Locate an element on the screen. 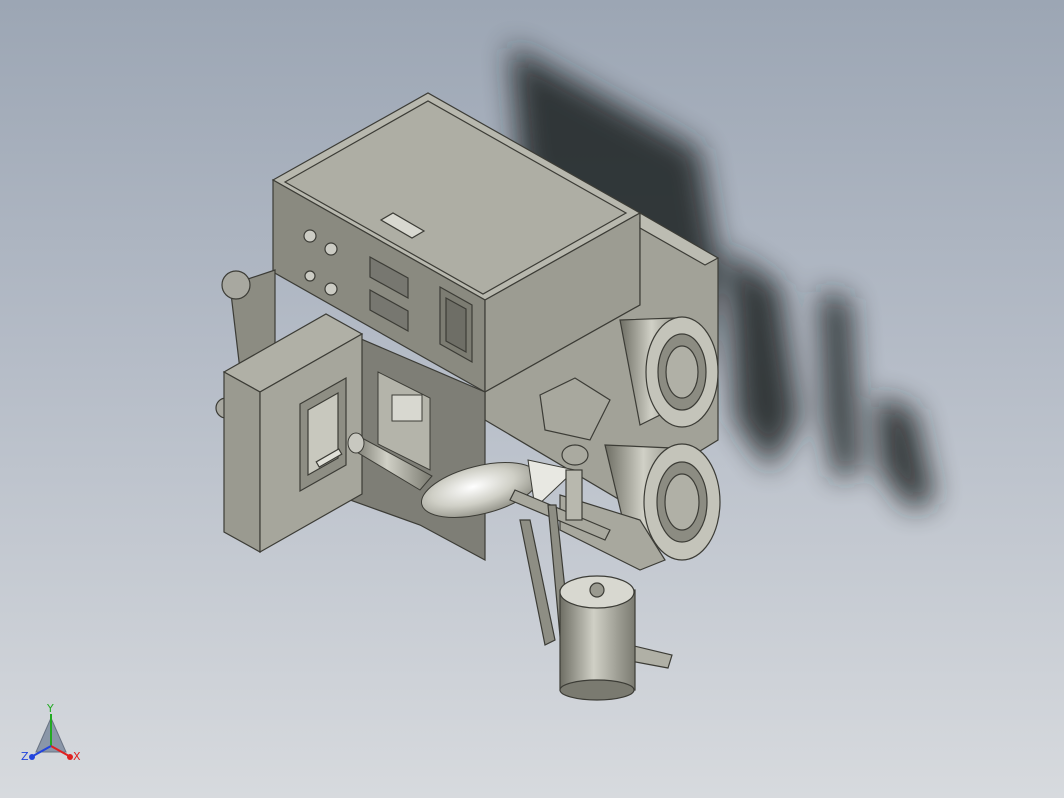  view-orientation-triad: Y X Z is located at coordinates (54, 740).